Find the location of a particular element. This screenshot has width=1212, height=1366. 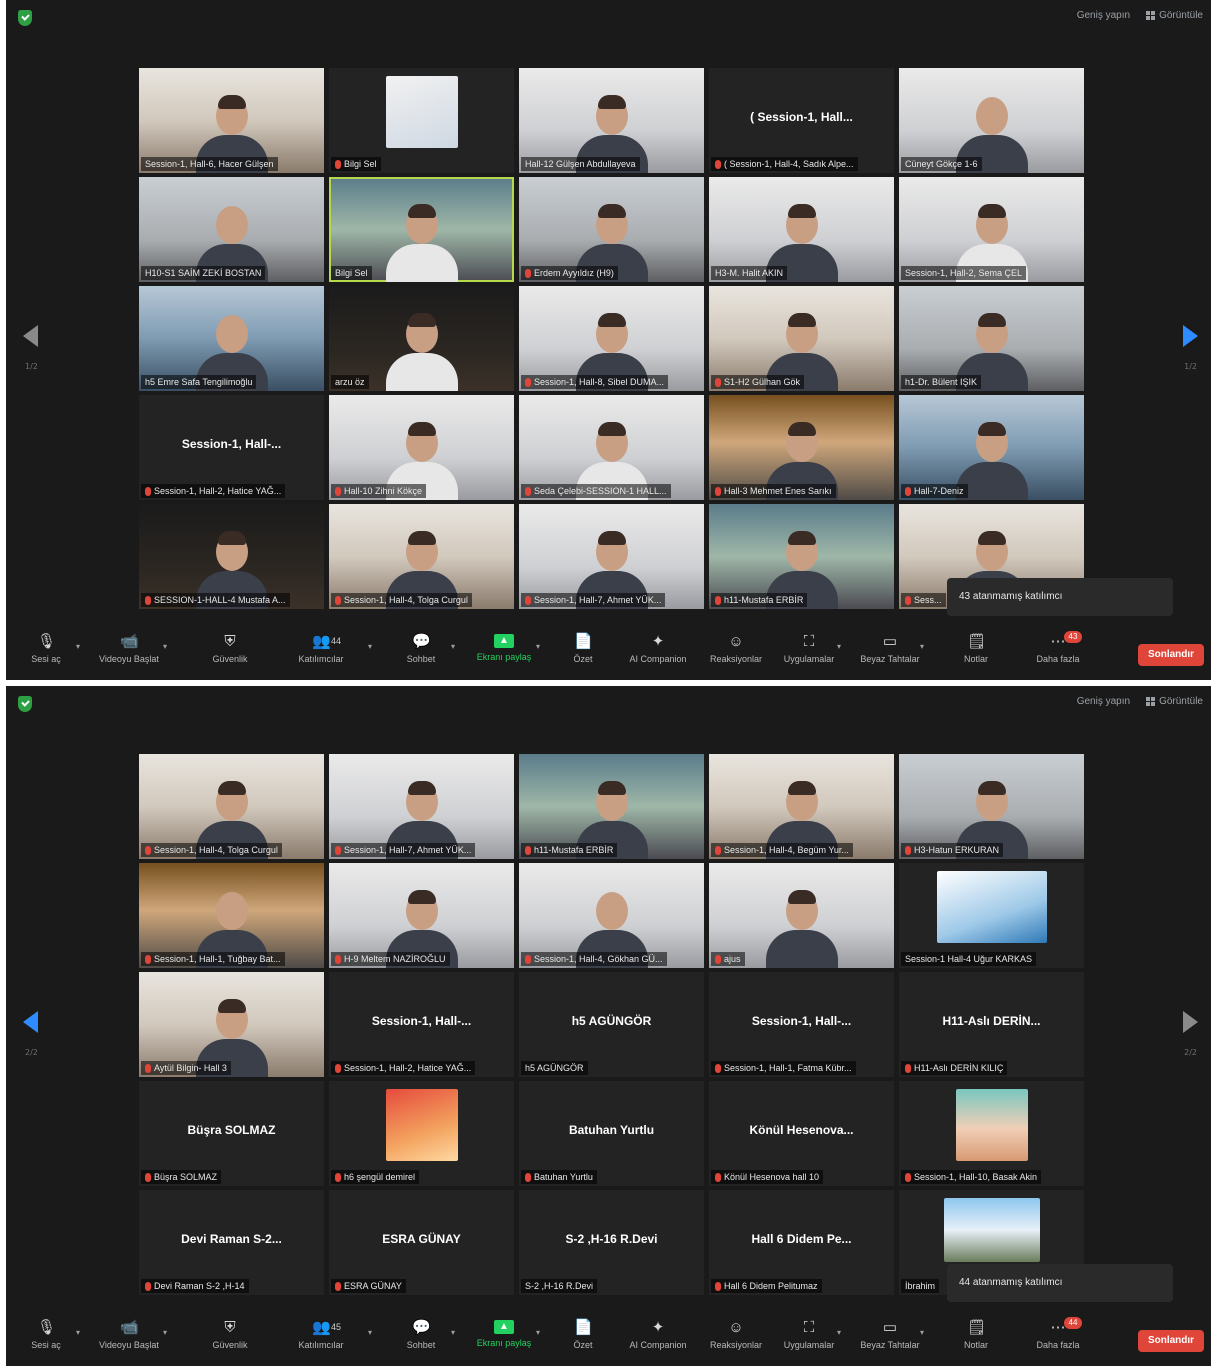

participant-tile: h6 şengül demirel is located at coordinates (421, 1133).